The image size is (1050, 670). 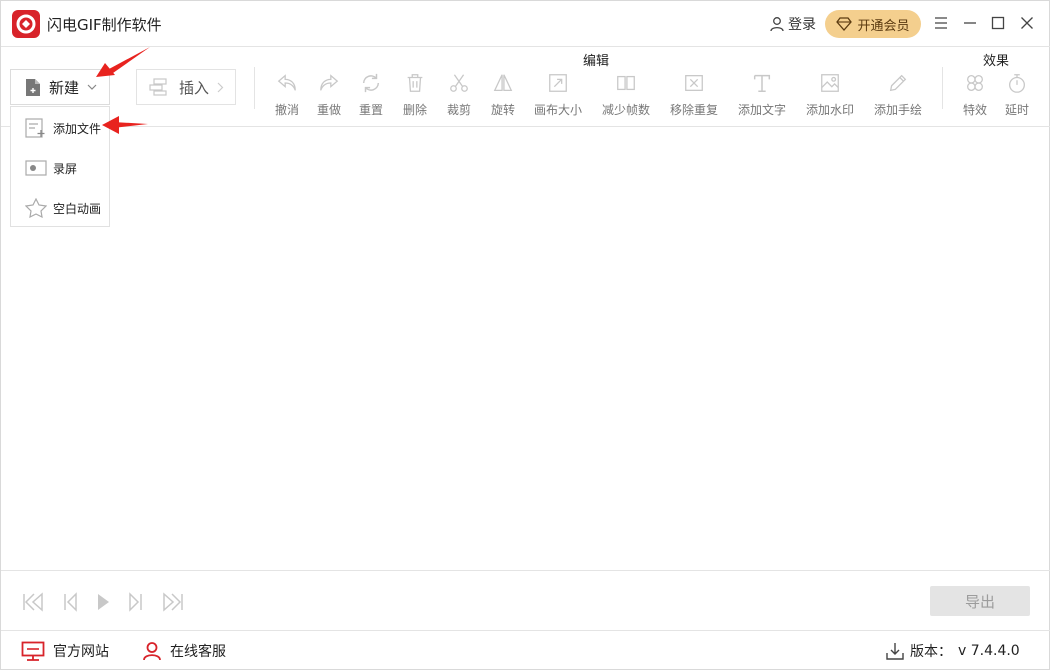 I want to click on watermark-icon, so click(x=830, y=83).